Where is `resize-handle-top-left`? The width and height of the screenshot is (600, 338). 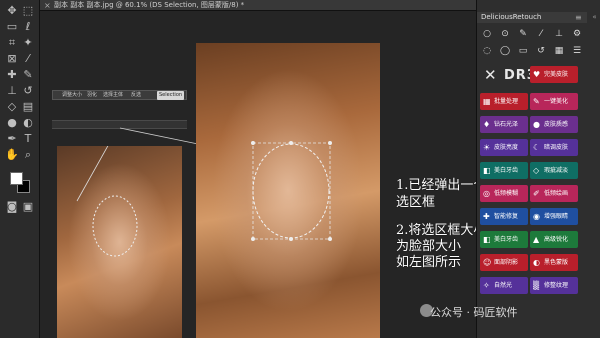 resize-handle-top-left is located at coordinates (253, 143).